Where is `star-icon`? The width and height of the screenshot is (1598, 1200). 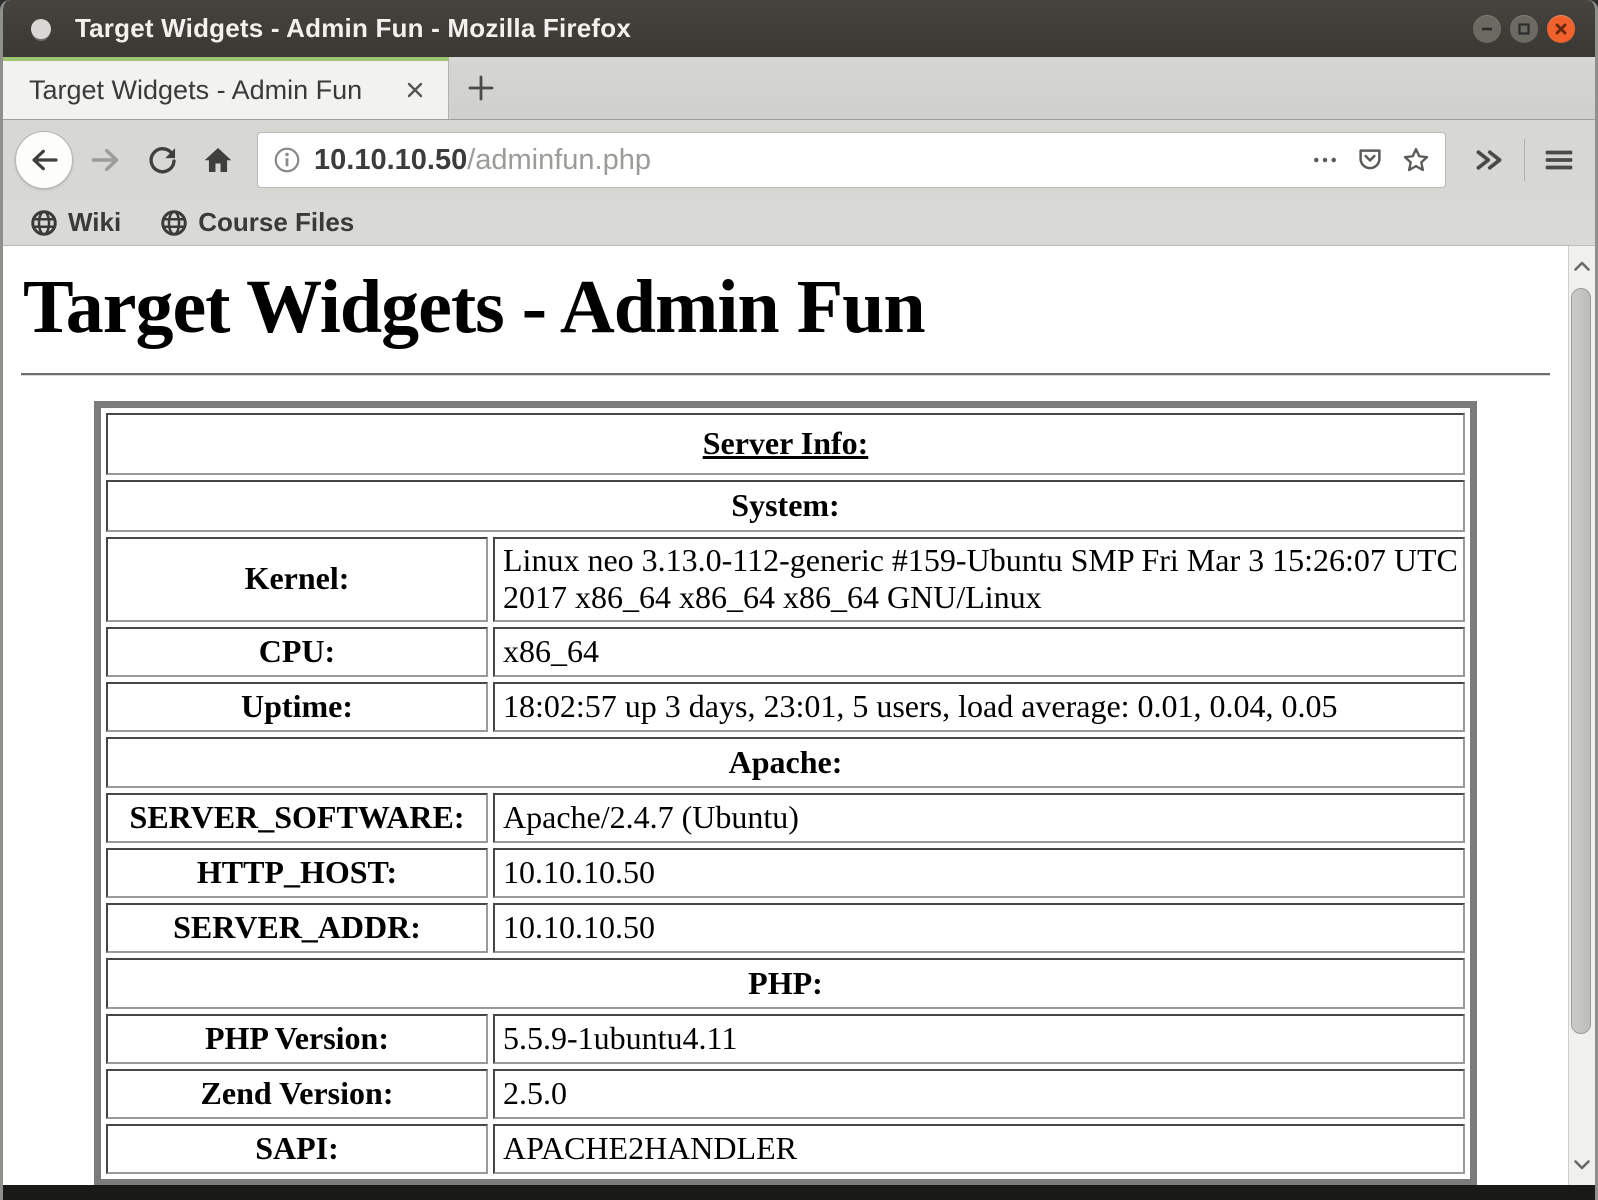
star-icon is located at coordinates (1416, 160).